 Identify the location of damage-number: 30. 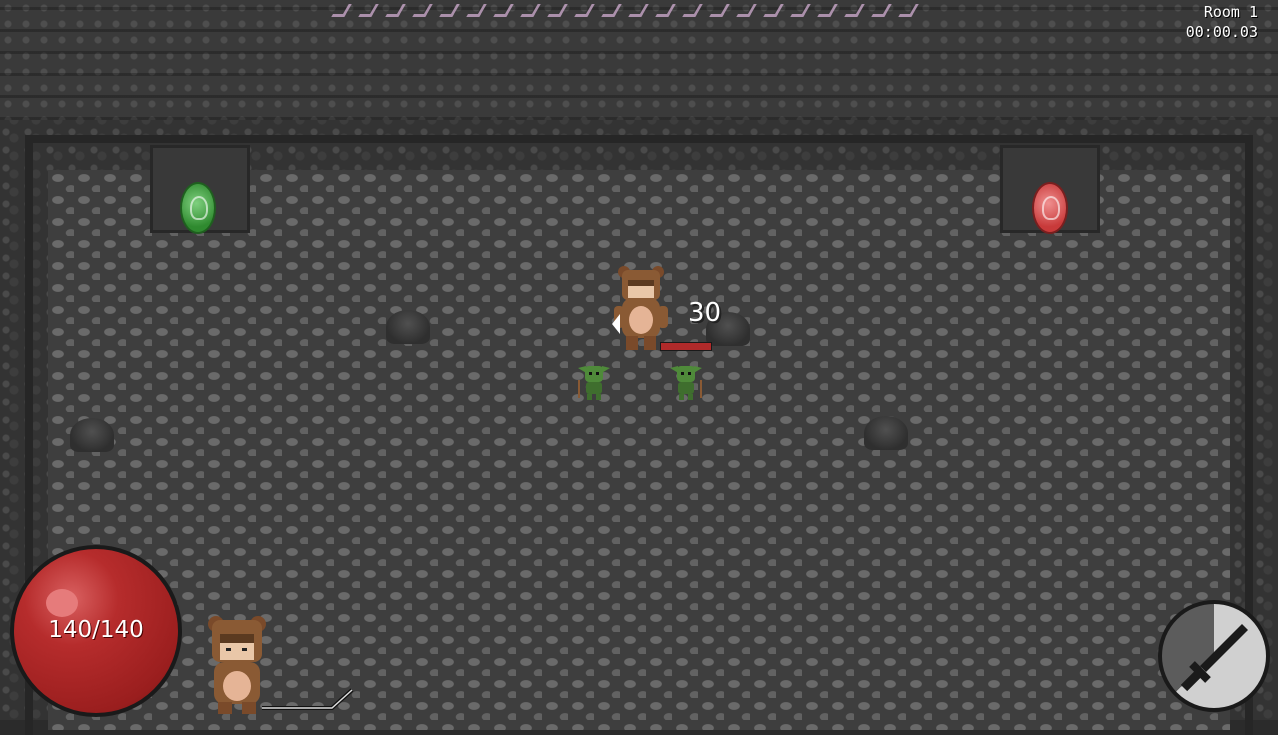
(705, 313).